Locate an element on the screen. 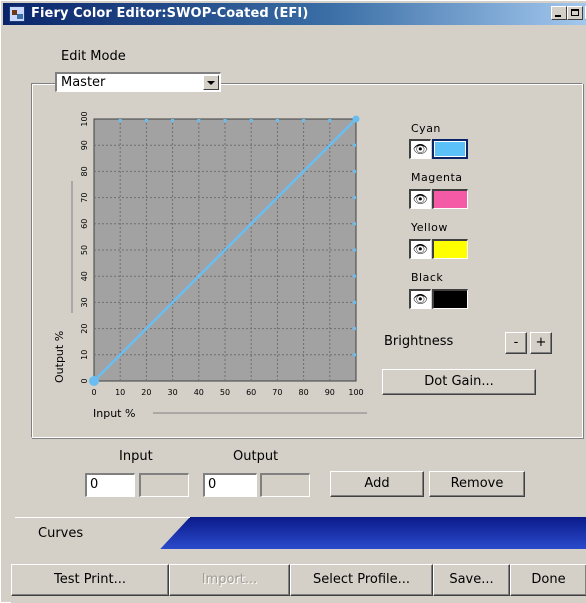 This screenshot has height=603, width=586. output-label: Output is located at coordinates (256, 456).